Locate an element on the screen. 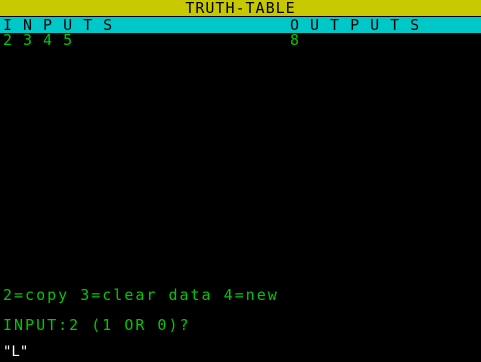 This screenshot has height=362, width=481. input-prompt: INPUT:2 (1 OR 0)? is located at coordinates (97, 325).